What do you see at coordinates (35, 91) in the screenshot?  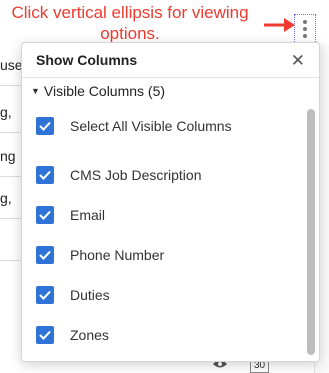 I see `caret-down-icon: ▼` at bounding box center [35, 91].